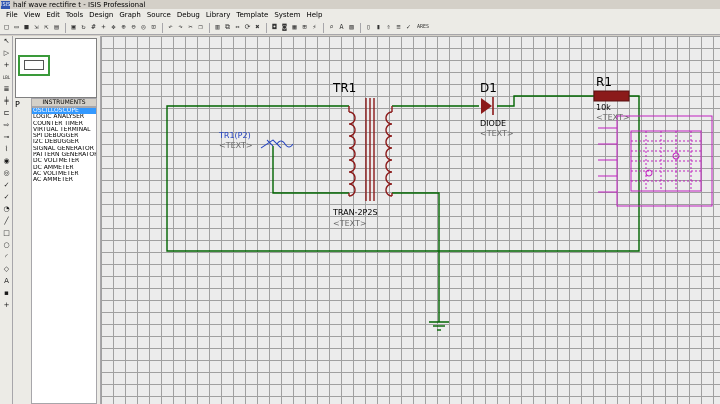 The width and height of the screenshot is (720, 404). What do you see at coordinates (74, 15) in the screenshot?
I see `menu-tools: Tools` at bounding box center [74, 15].